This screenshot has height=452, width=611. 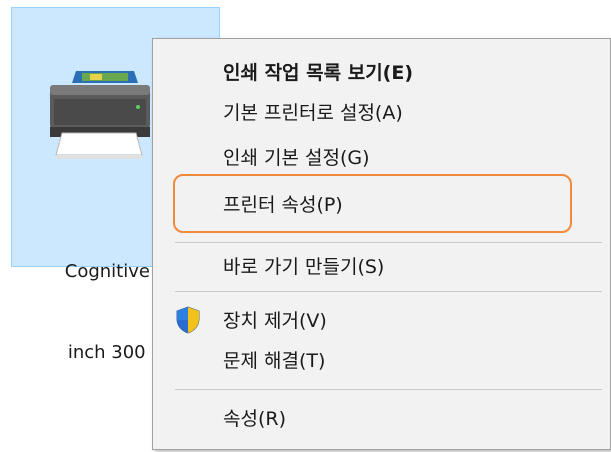 I want to click on menu-item-troubleshoot: 문제 해결(T), so click(x=381, y=359).